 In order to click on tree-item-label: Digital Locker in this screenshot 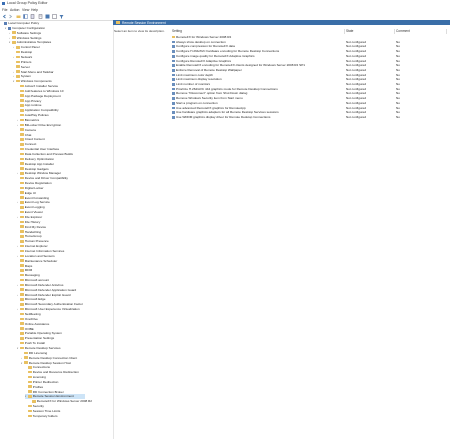, I will do `click(34, 187)`.